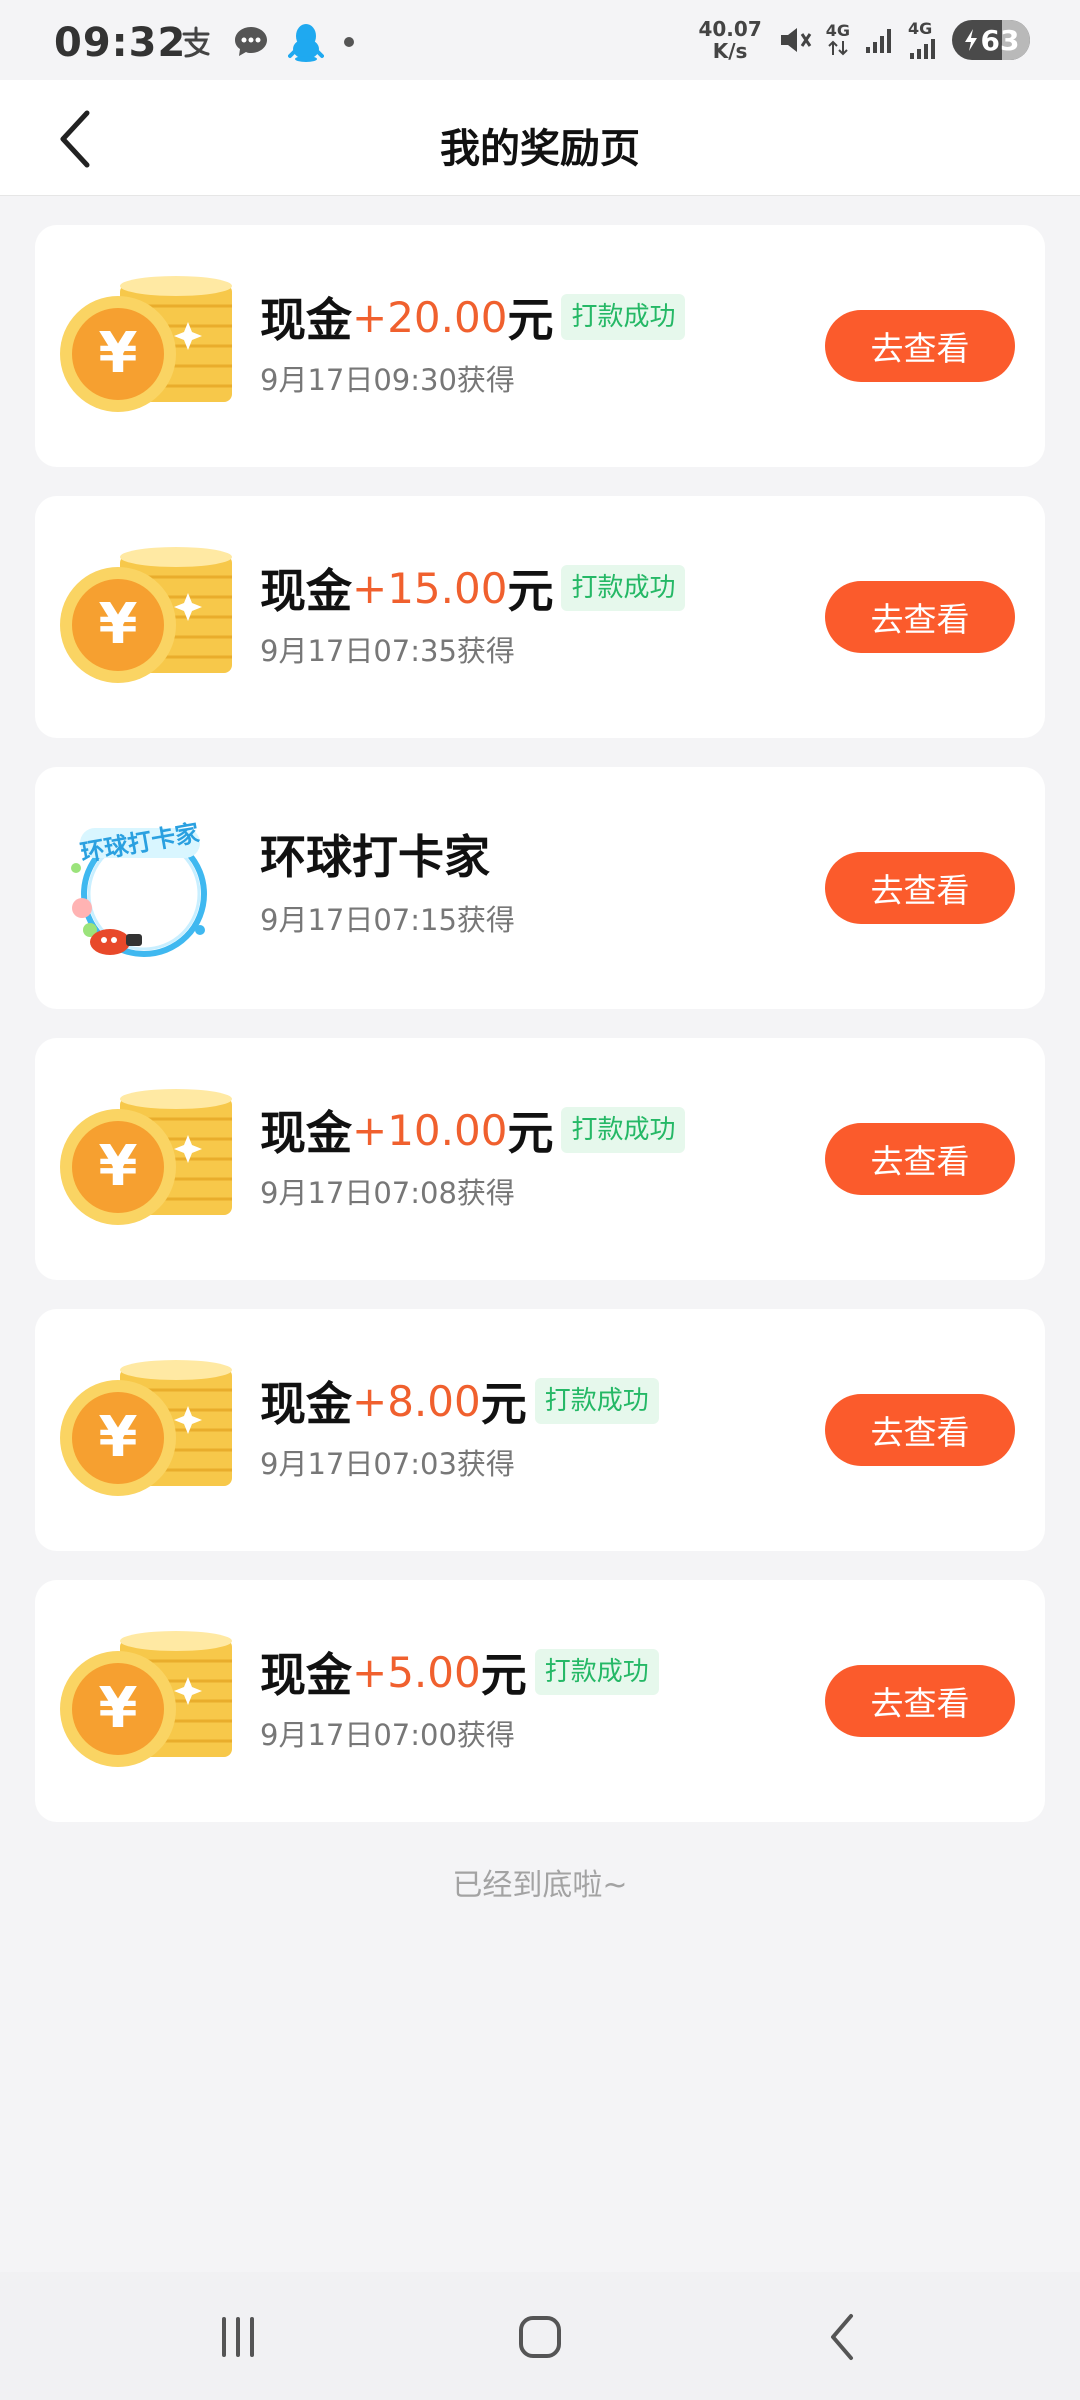  Describe the element at coordinates (387, 920) in the screenshot. I see `reward-time: 9月17日07:15获得` at that location.